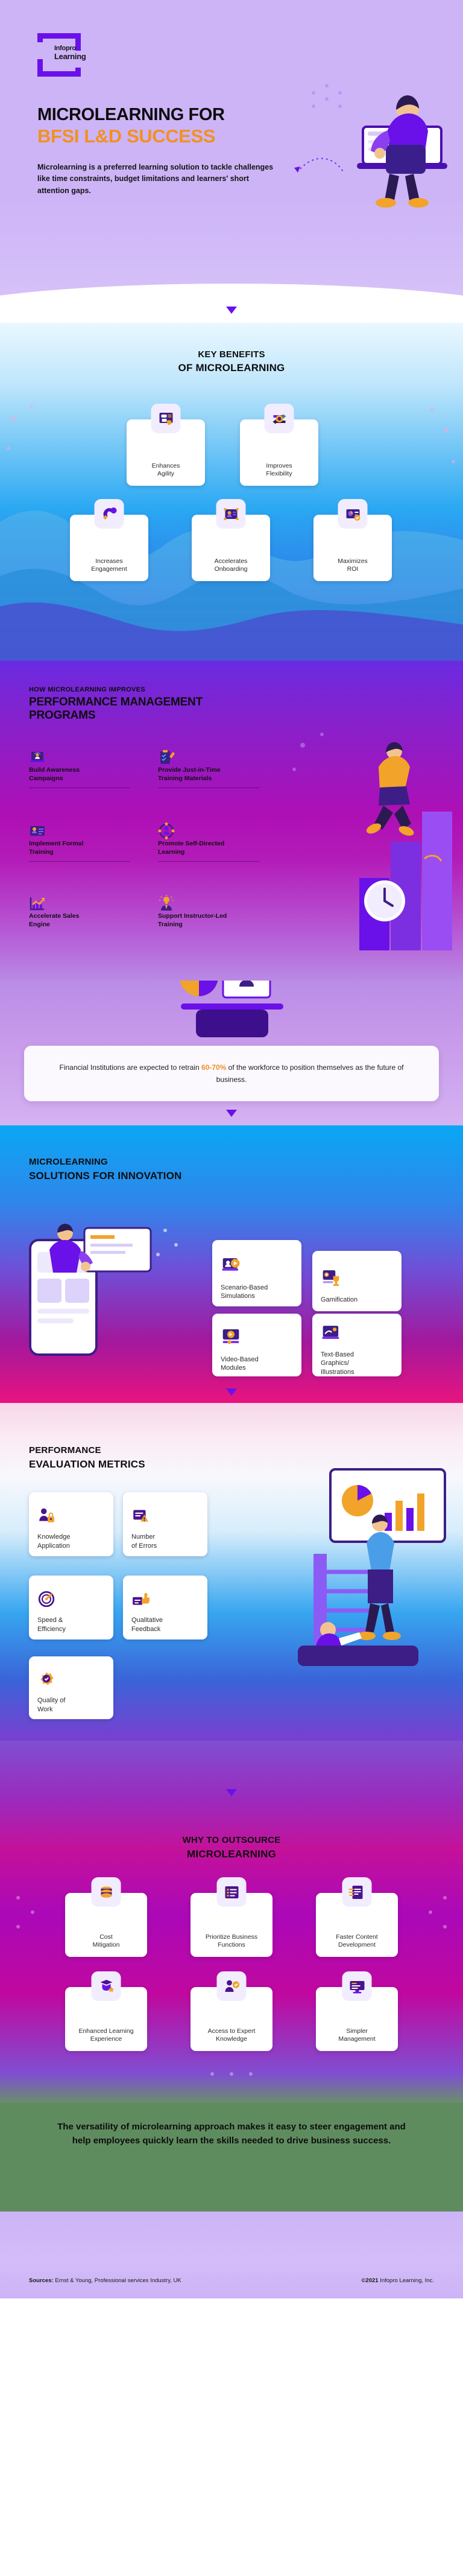  I want to click on performance-item-just-in-time: Provide Just-in-Time Training Materials, so click(208, 769).